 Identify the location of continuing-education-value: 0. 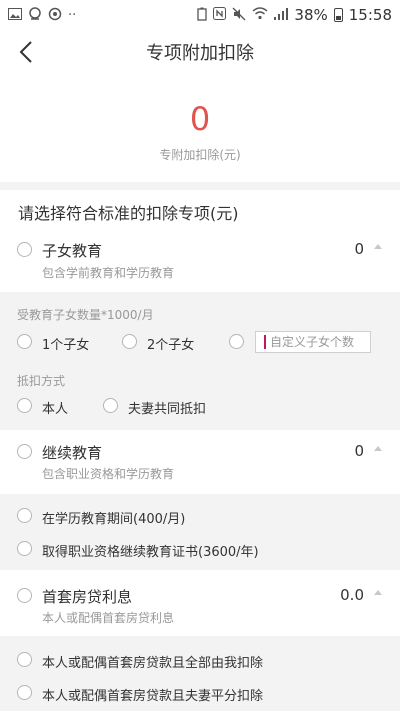
(359, 451).